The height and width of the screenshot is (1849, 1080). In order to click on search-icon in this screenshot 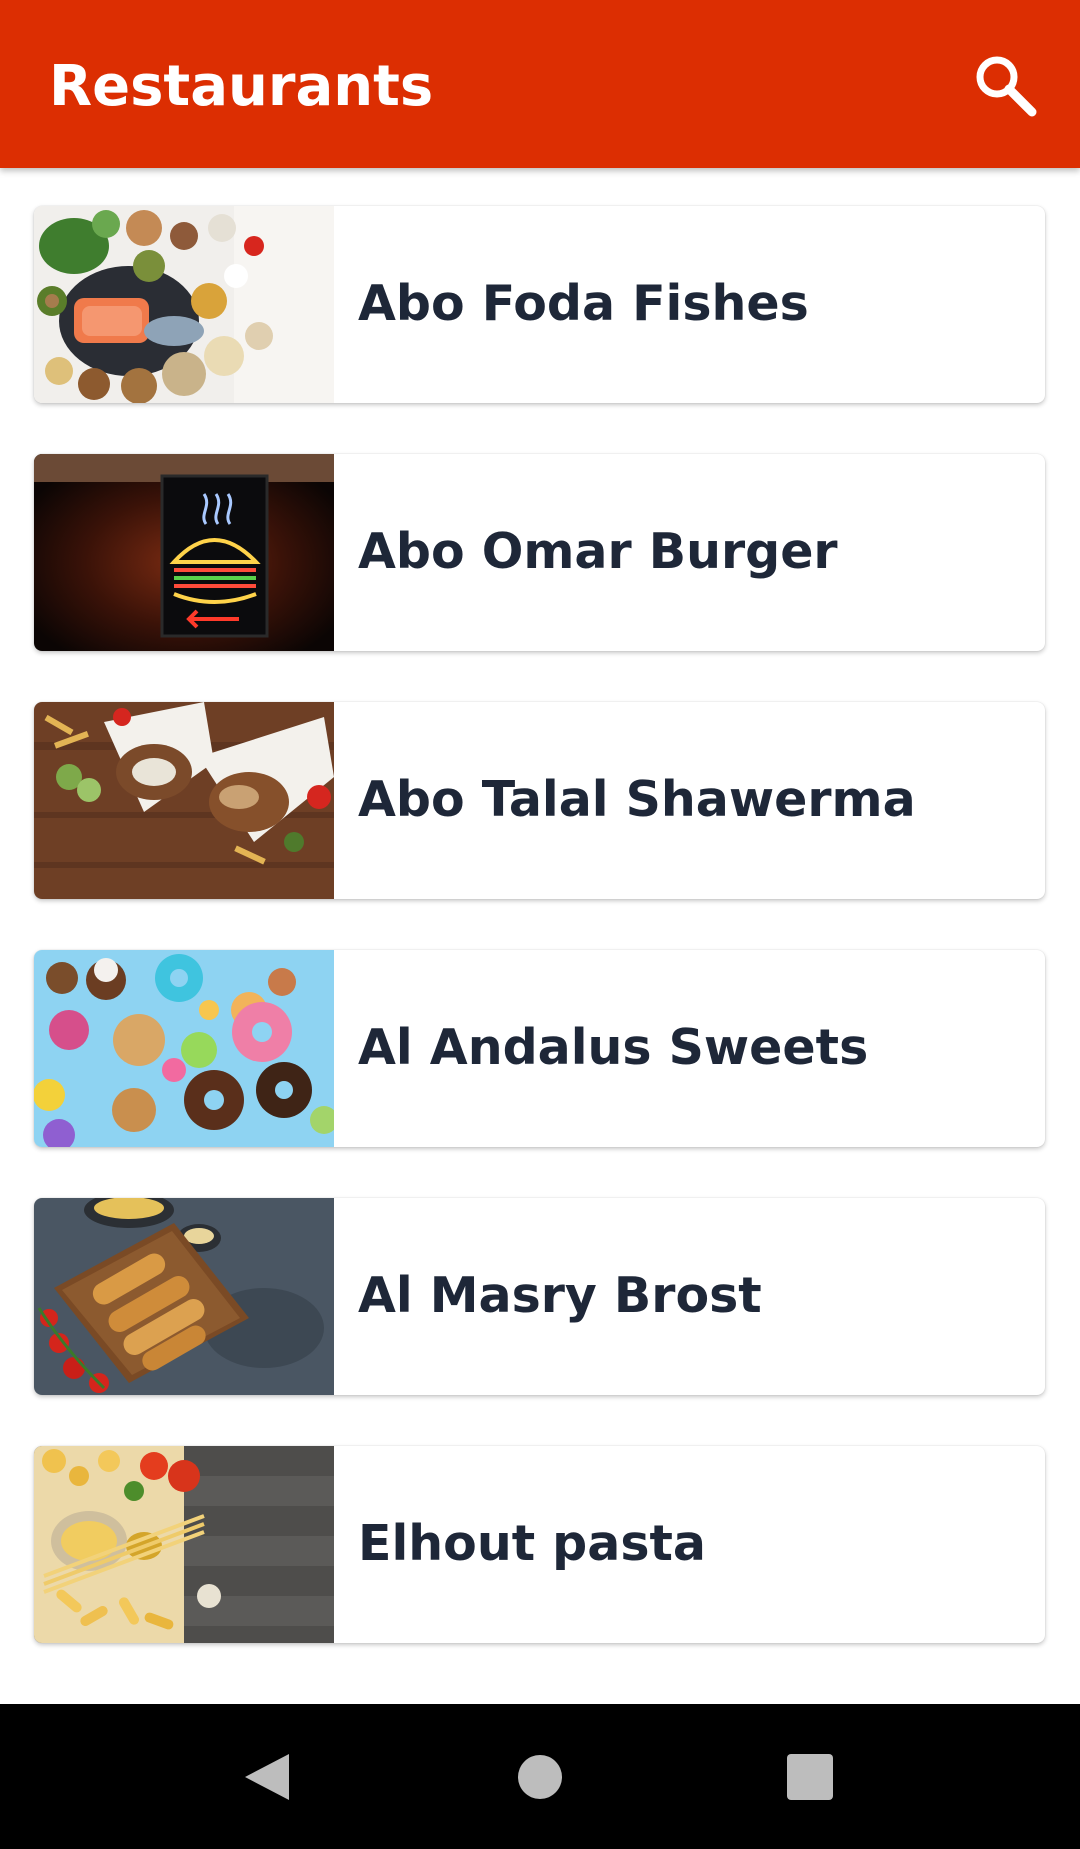, I will do `click(1006, 86)`.